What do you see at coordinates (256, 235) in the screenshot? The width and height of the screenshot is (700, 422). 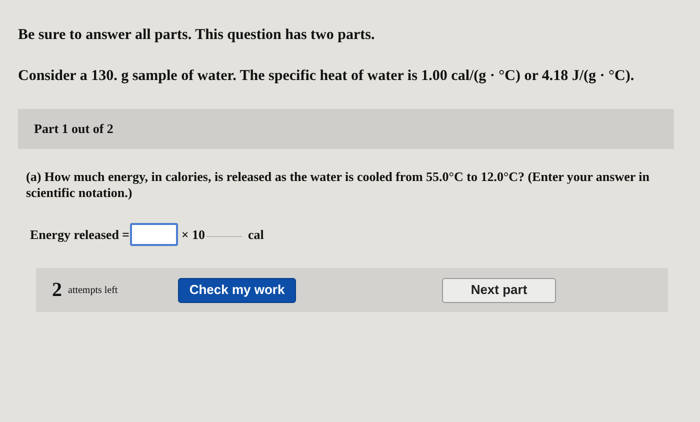 I see `unit-text: cal` at bounding box center [256, 235].